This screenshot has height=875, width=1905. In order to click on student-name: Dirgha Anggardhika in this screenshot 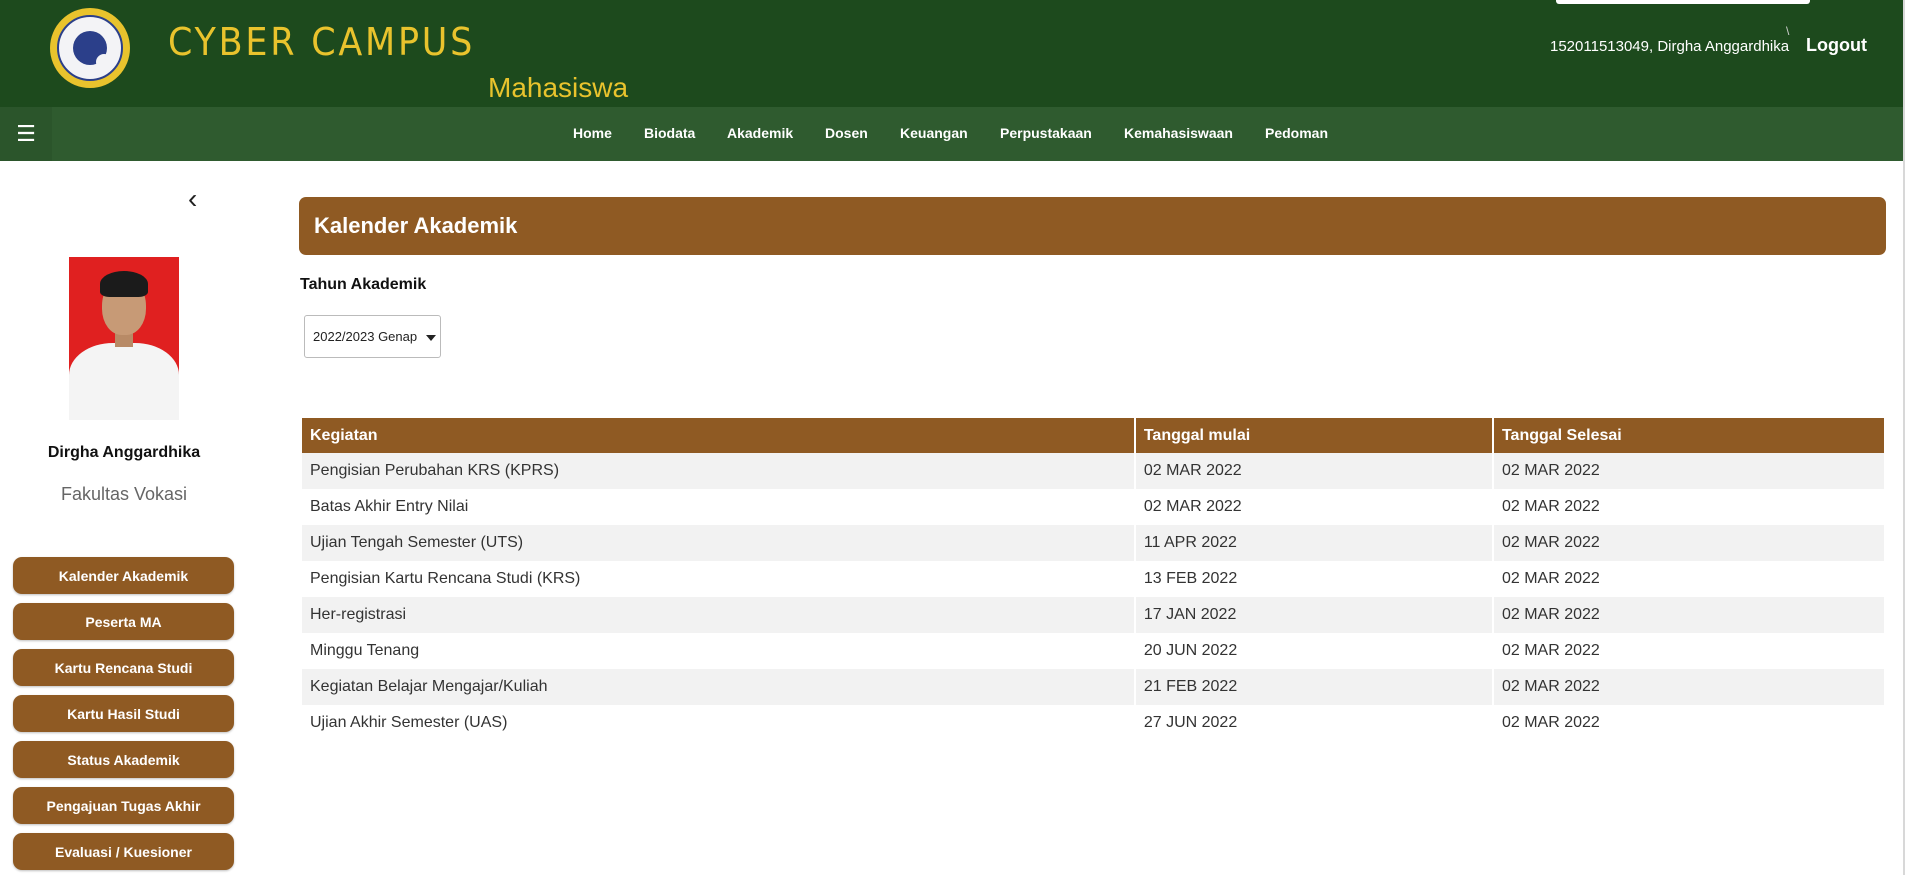, I will do `click(124, 452)`.